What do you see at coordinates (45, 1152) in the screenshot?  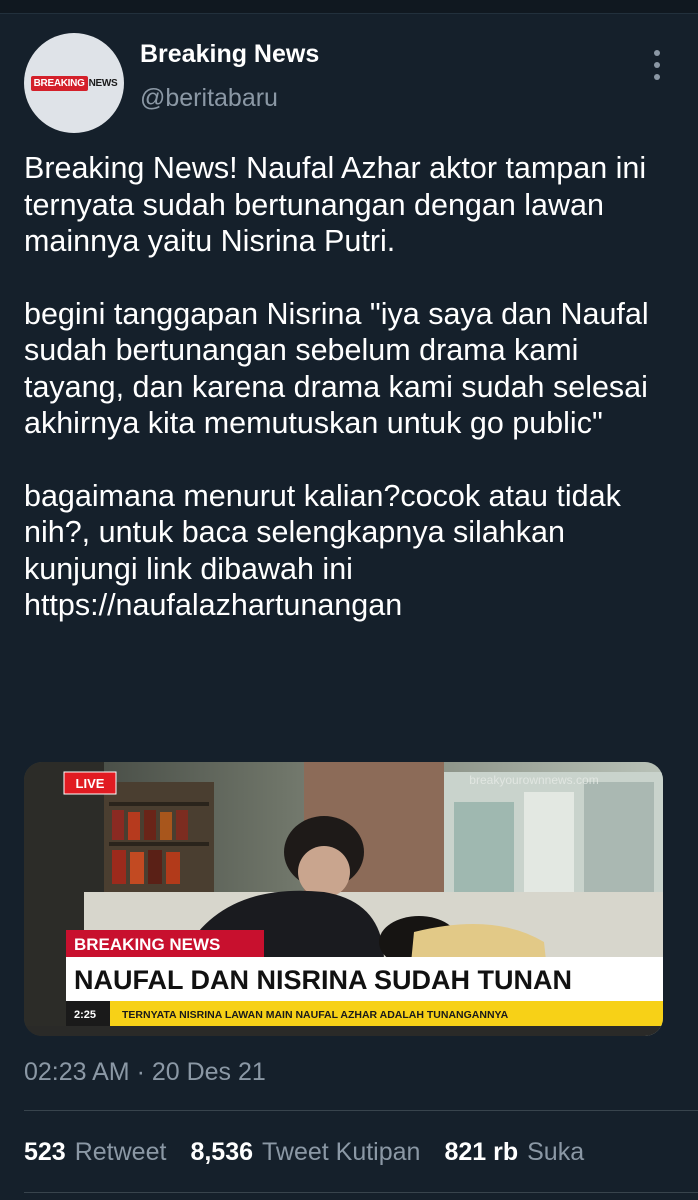 I see `retweet-count-value: 523` at bounding box center [45, 1152].